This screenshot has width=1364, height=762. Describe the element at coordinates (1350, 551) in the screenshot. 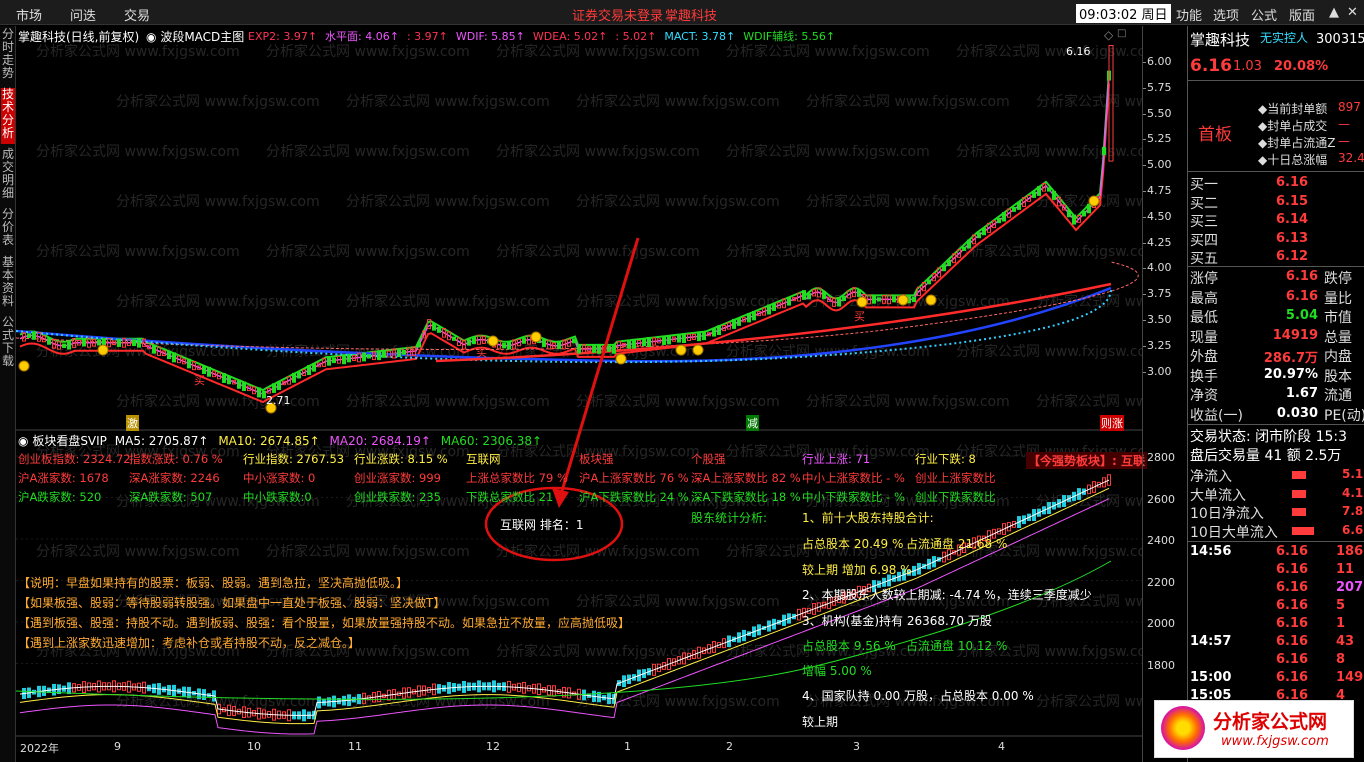

I see `tick-volume: 186` at that location.